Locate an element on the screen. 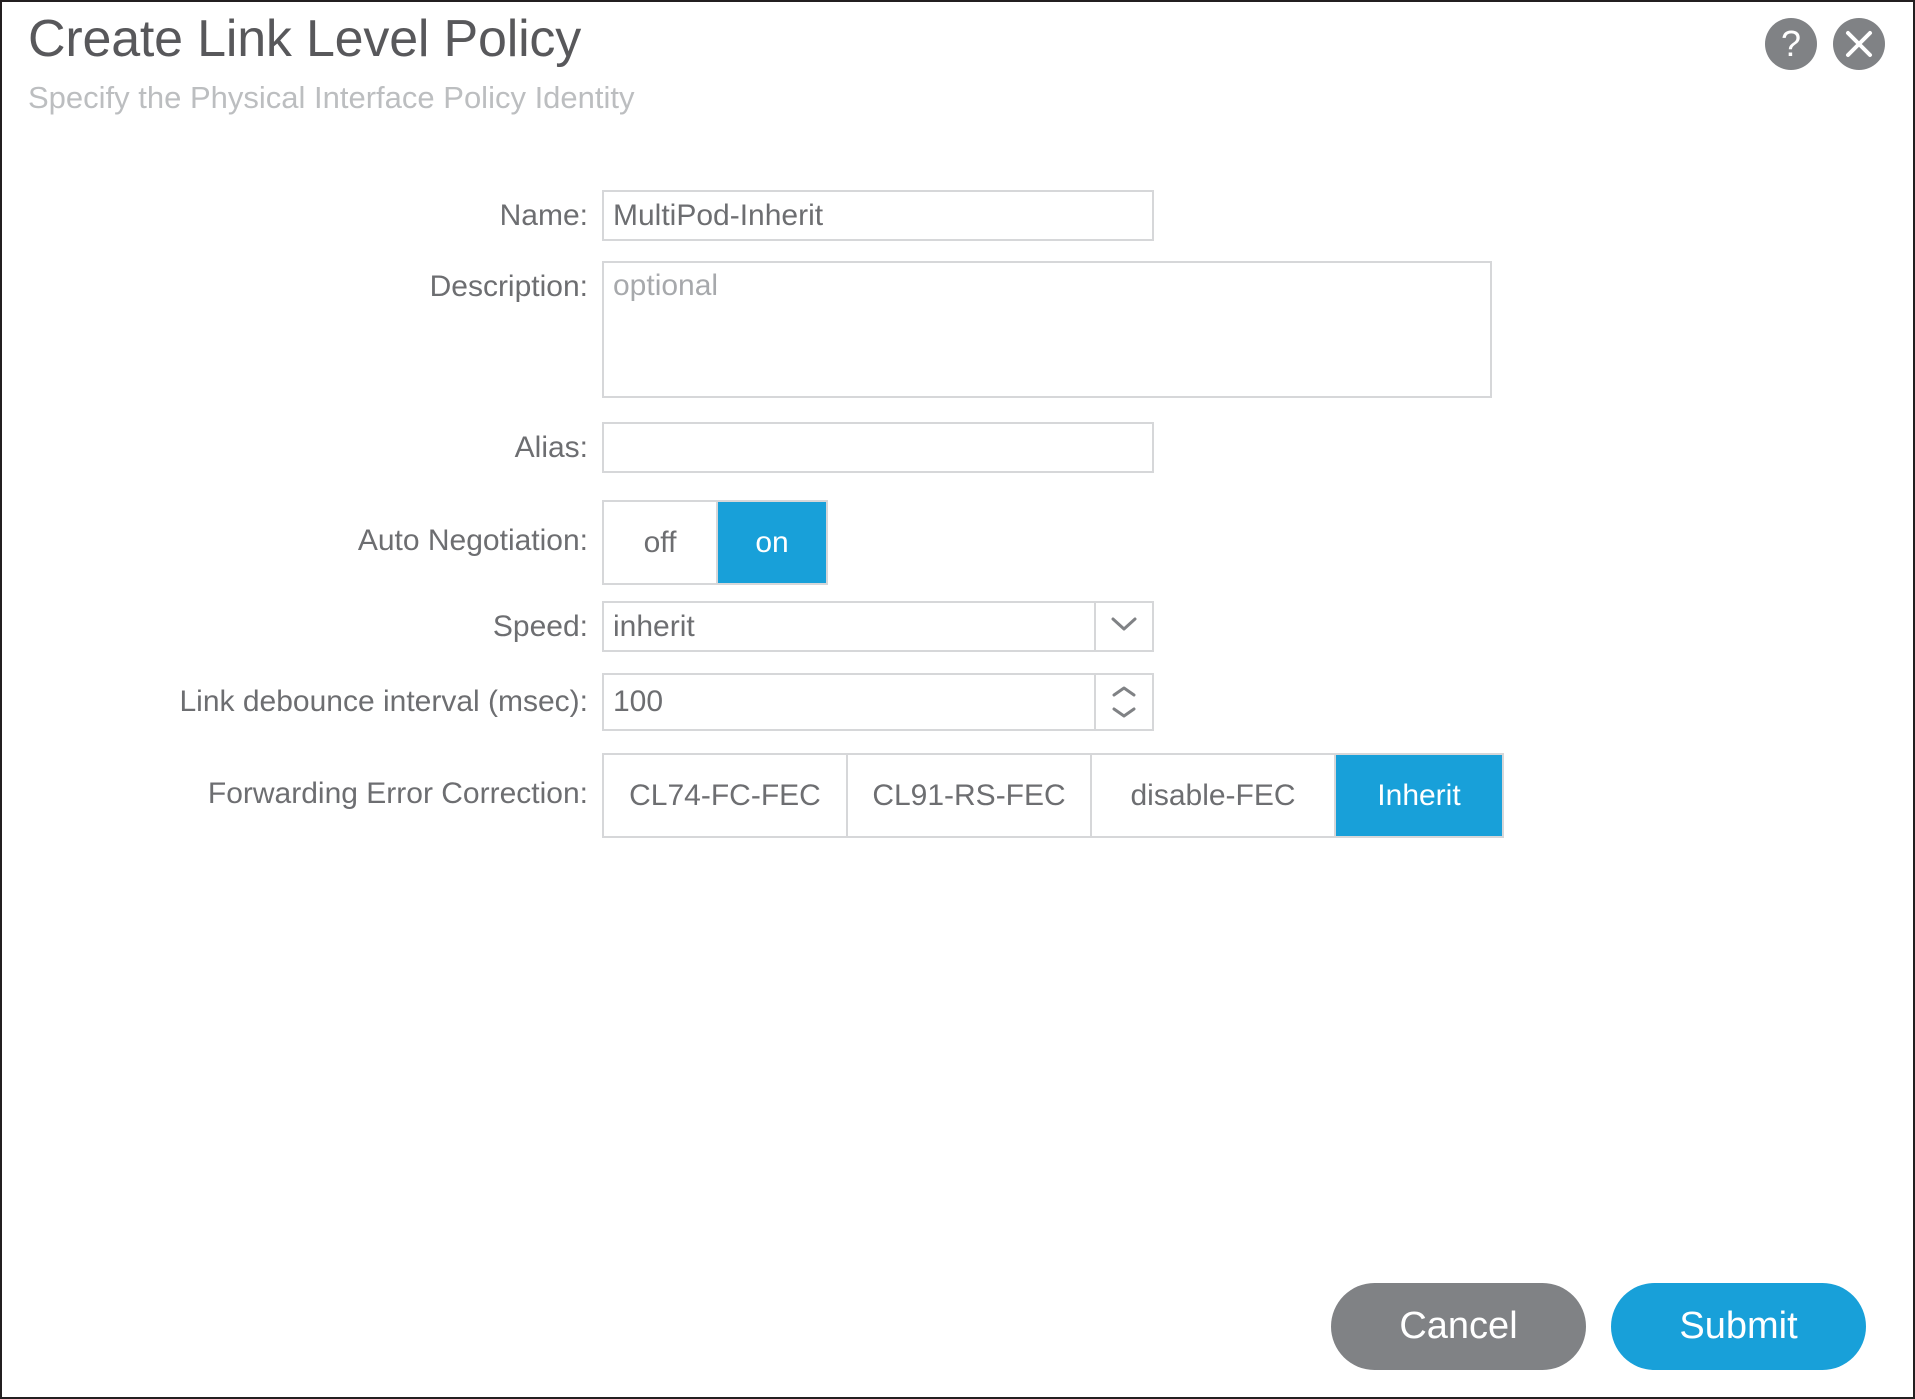 The image size is (1915, 1399). fec-option-cl91-rs-fec: CL91-RS-FEC is located at coordinates (970, 795).